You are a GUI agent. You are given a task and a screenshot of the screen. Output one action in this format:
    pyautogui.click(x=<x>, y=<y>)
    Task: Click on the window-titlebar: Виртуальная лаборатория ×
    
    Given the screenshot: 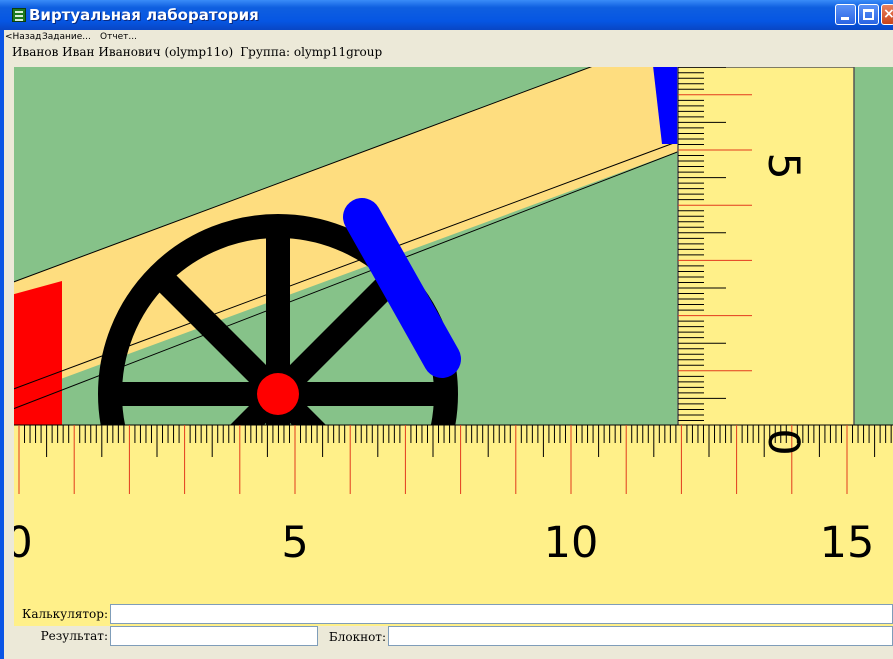 What is the action you would take?
    pyautogui.click(x=446, y=15)
    